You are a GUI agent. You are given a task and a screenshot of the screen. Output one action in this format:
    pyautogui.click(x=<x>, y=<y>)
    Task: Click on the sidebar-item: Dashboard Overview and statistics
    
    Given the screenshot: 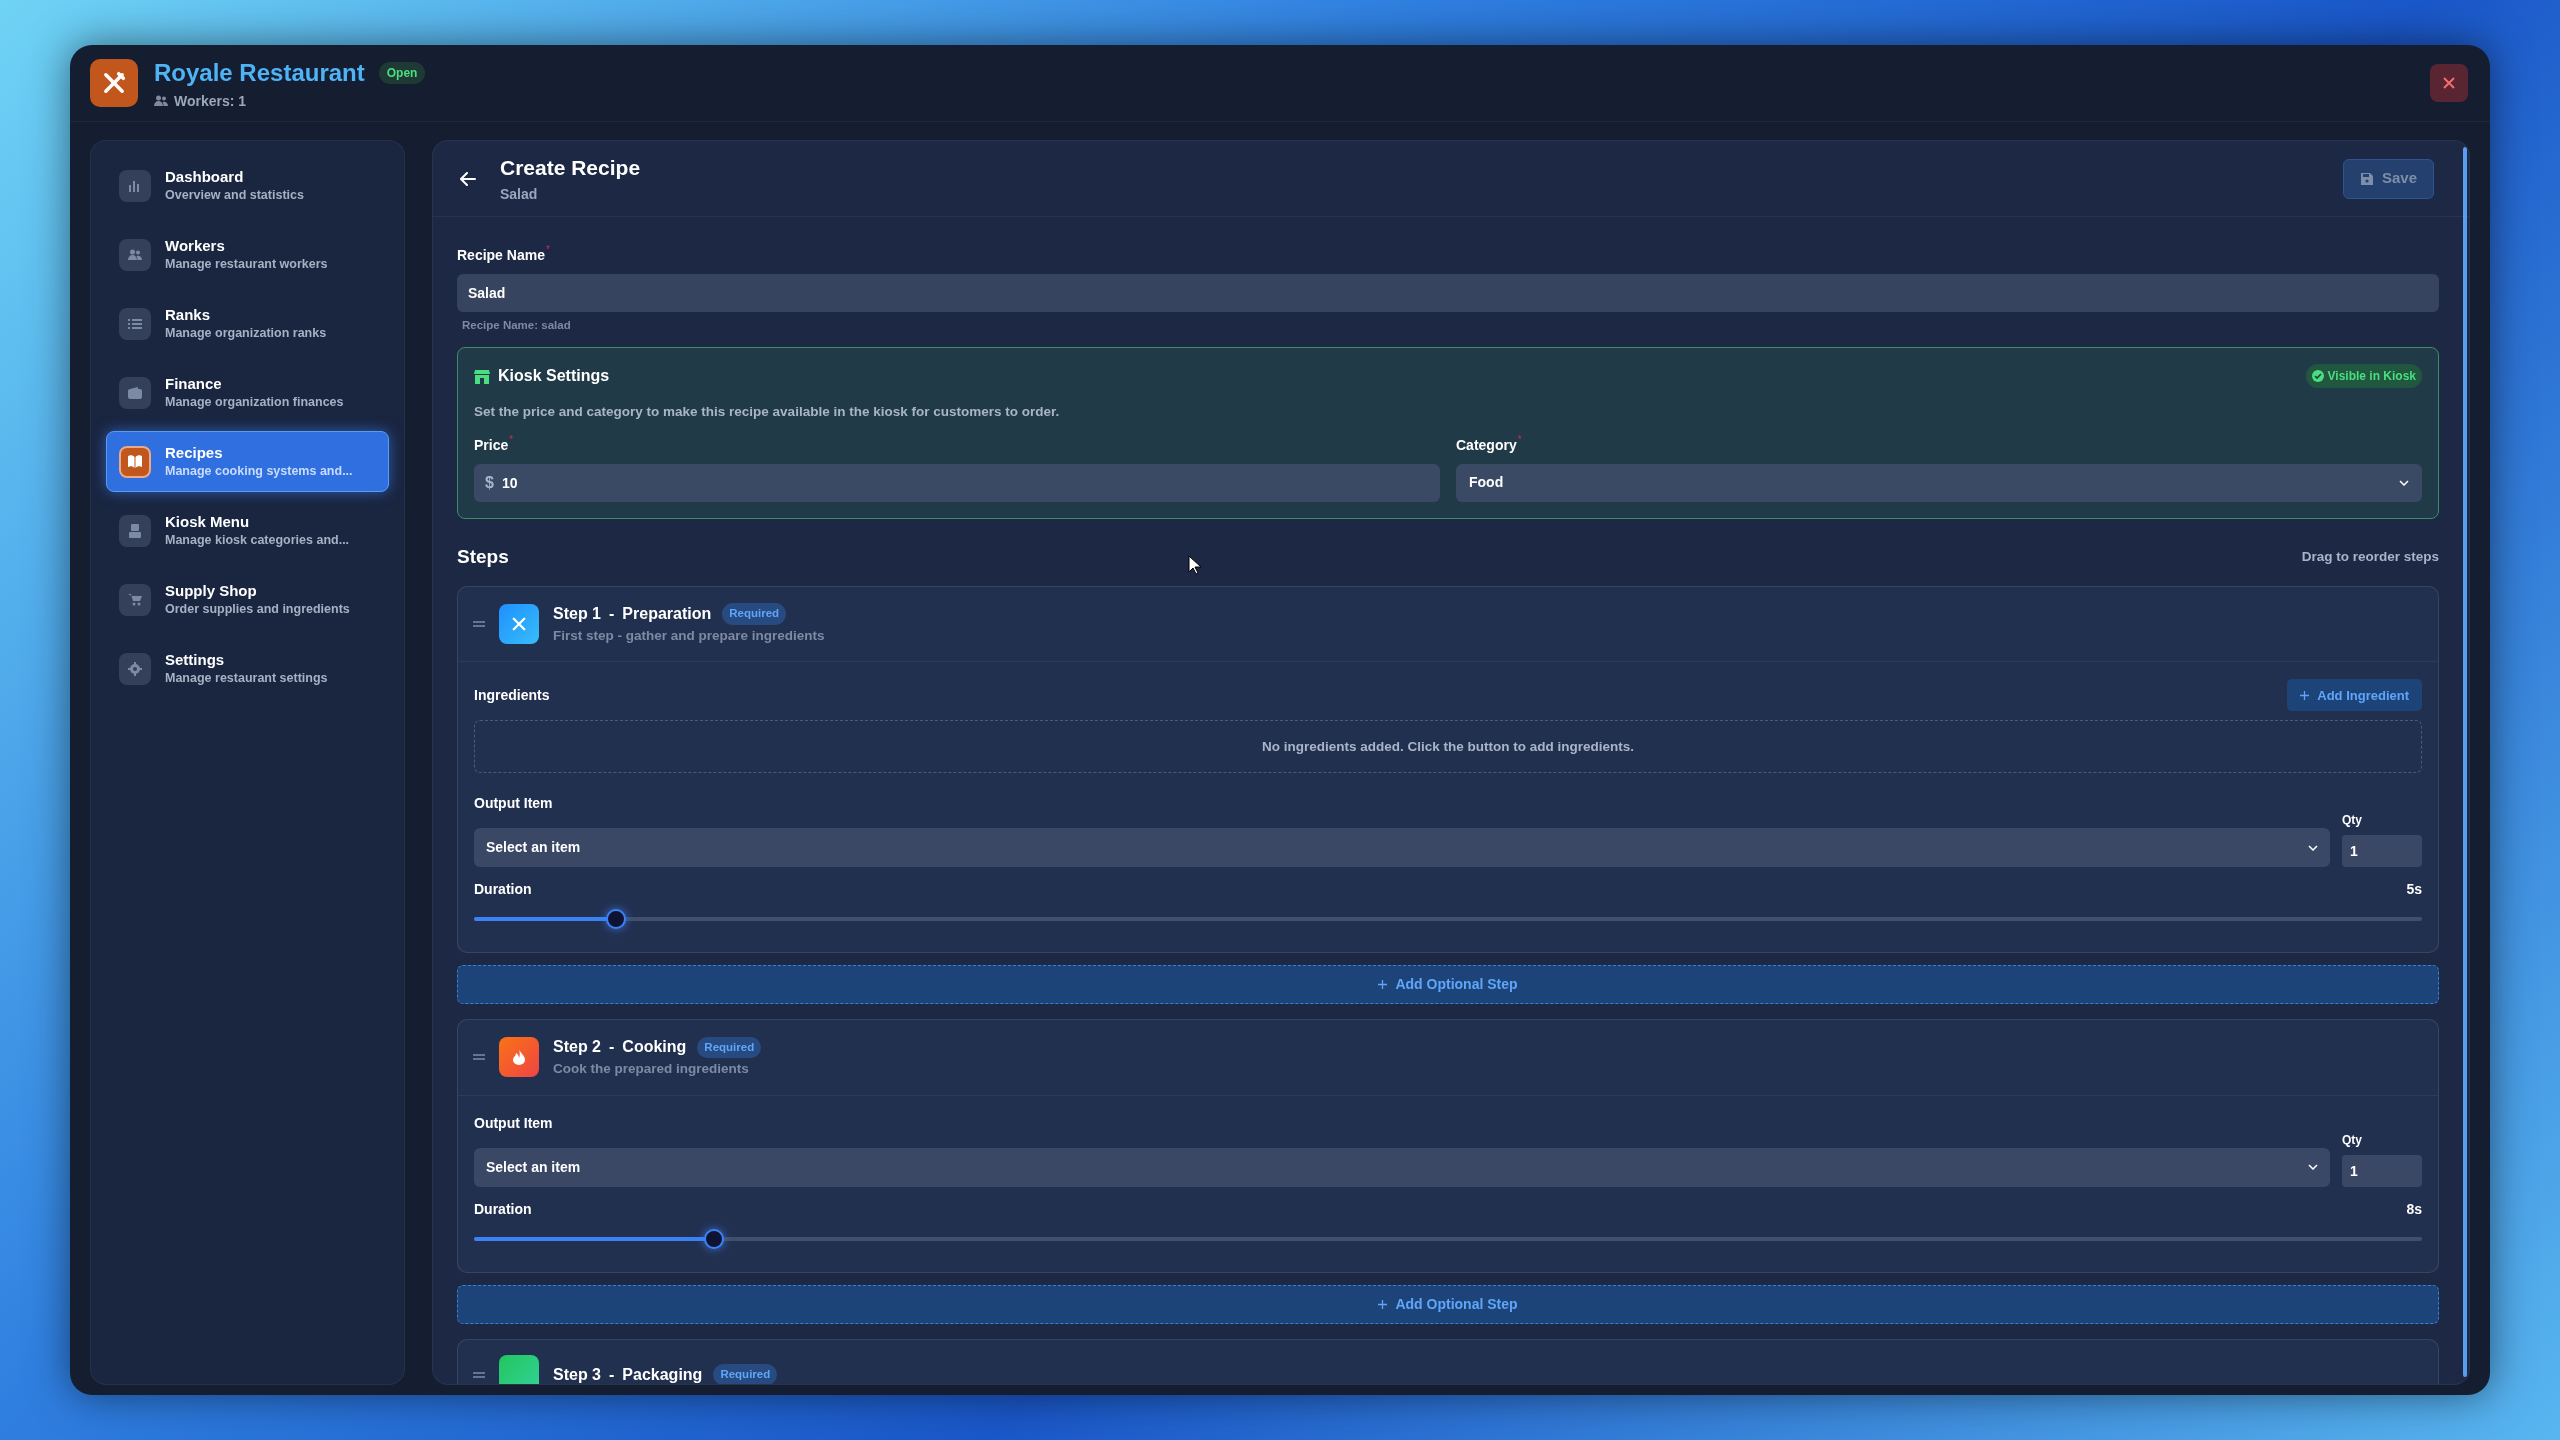 What is the action you would take?
    pyautogui.click(x=247, y=185)
    